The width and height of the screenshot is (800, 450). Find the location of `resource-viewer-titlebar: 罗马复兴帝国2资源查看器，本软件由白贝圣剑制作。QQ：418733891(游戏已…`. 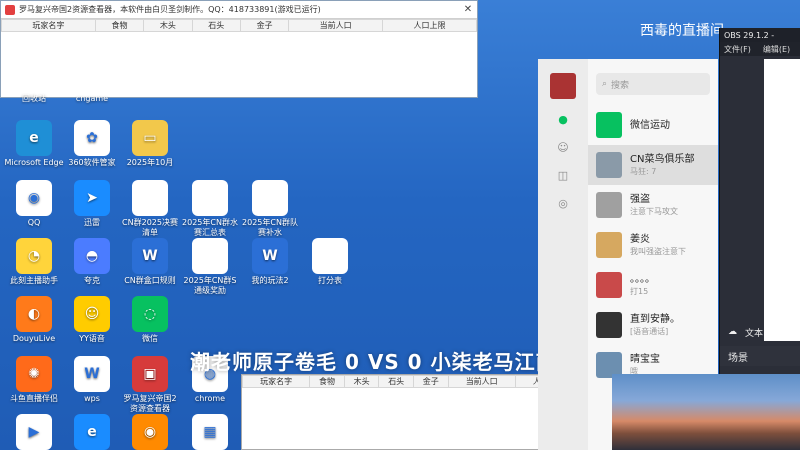

resource-viewer-titlebar: 罗马复兴帝国2资源查看器，本软件由白贝圣剑制作。QQ：418733891(游戏已… is located at coordinates (239, 10).